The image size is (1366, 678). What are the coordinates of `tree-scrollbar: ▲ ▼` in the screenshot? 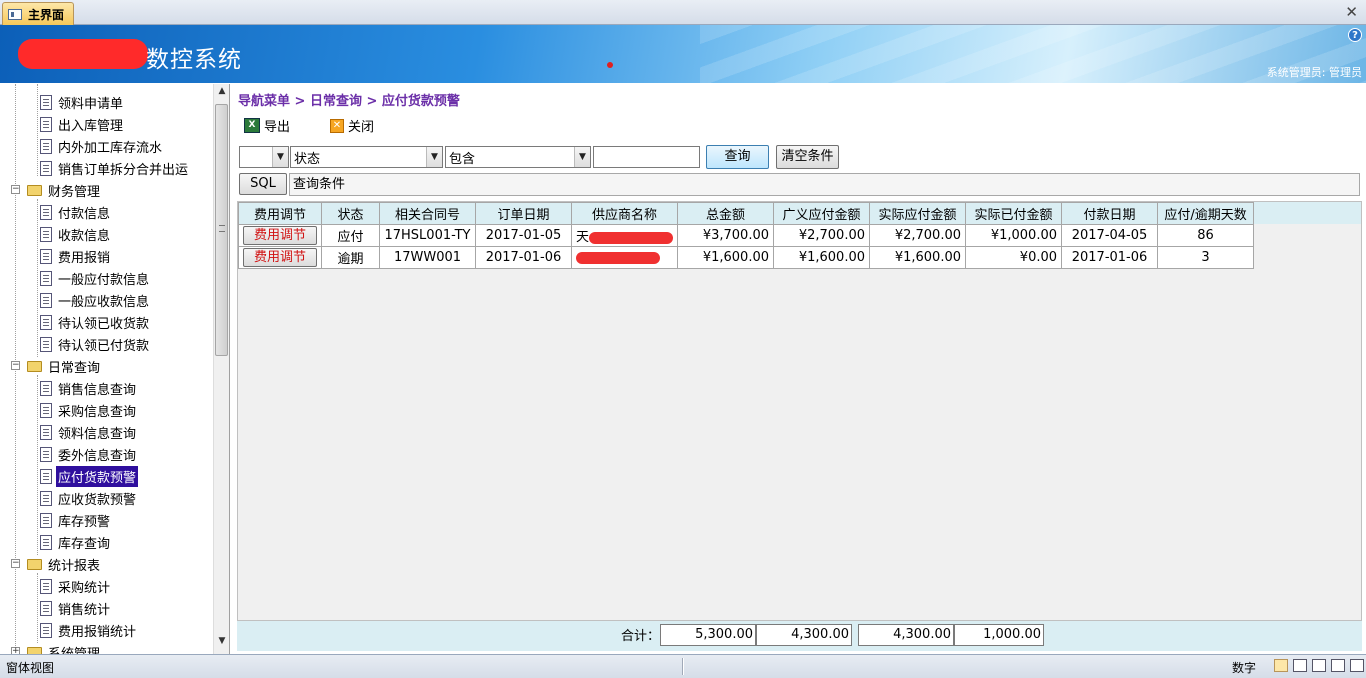 It's located at (221, 369).